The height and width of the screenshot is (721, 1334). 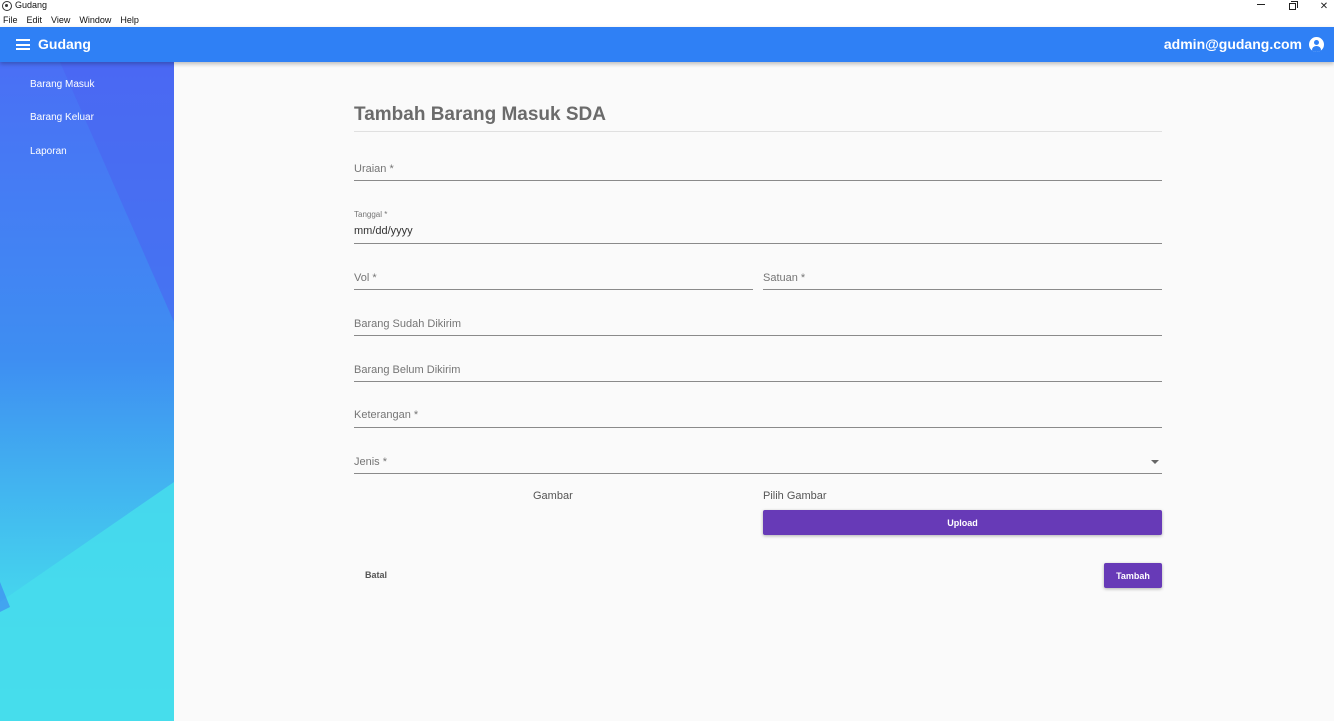 I want to click on pilih-gambar-label: Pilih Gambar, so click(x=795, y=496).